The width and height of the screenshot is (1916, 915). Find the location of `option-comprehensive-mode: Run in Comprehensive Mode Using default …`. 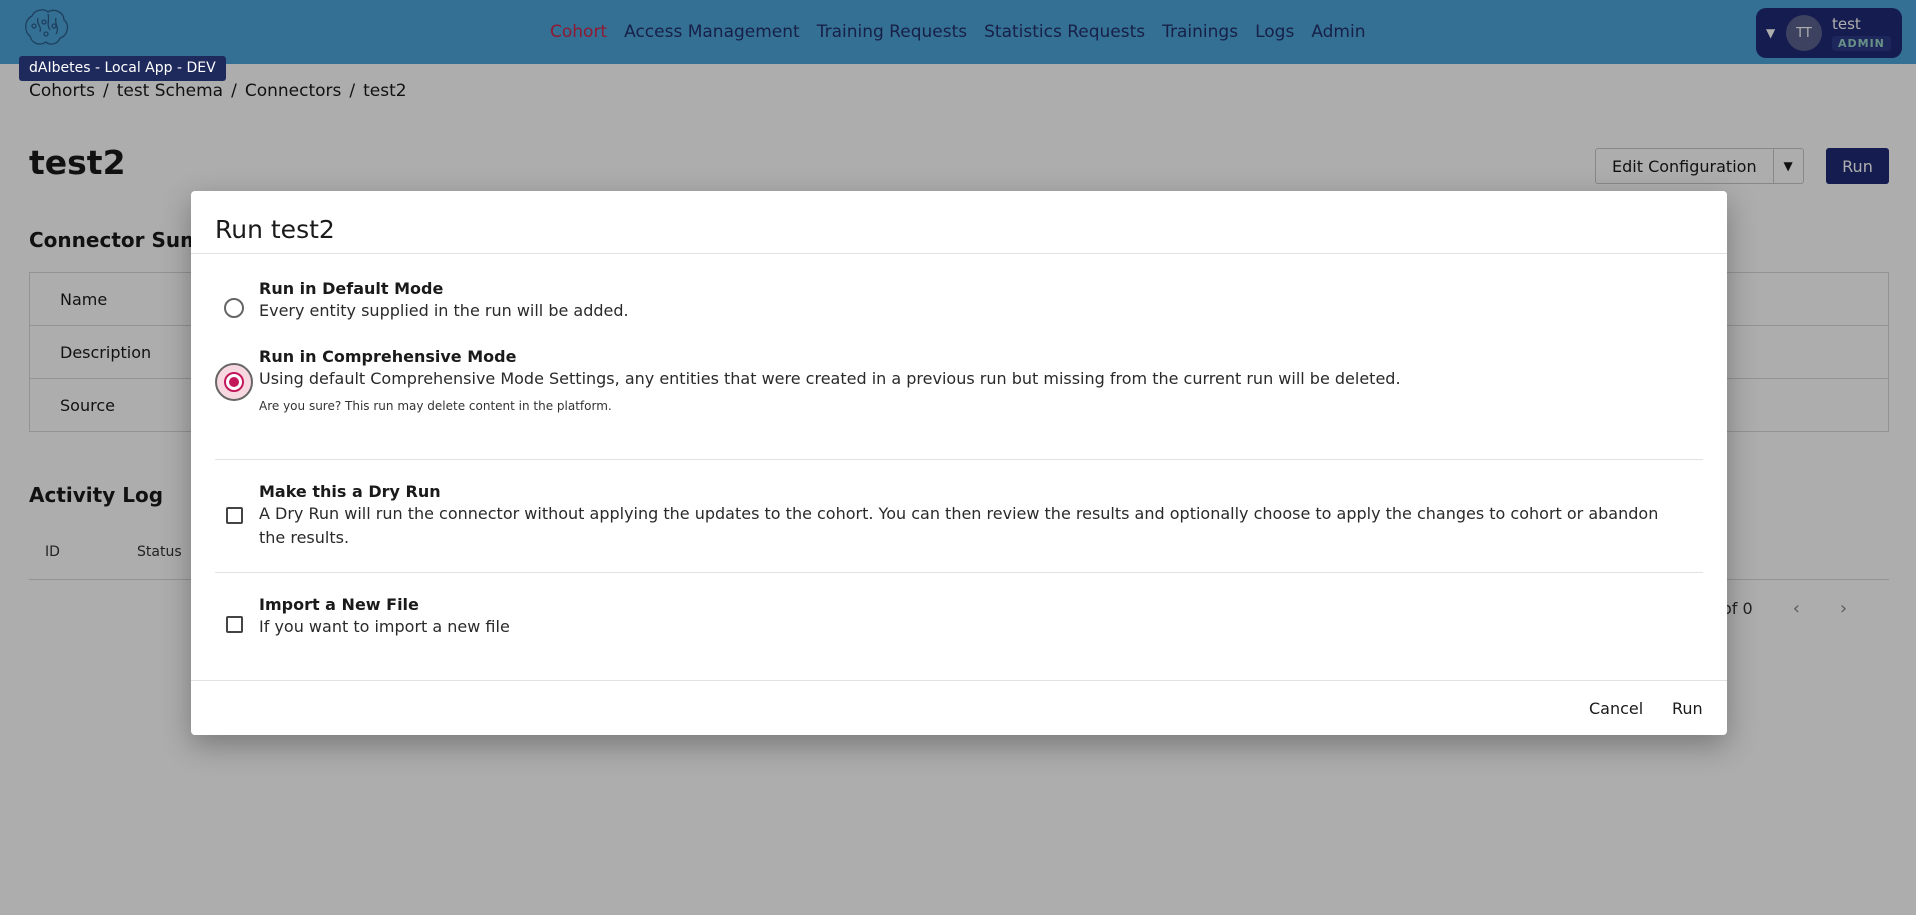

option-comprehensive-mode: Run in Comprehensive Mode Using default … is located at coordinates (959, 382).